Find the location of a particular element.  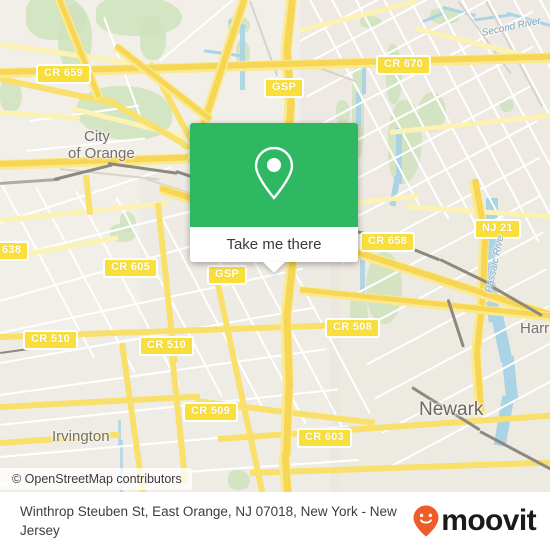

popup-pointer is located at coordinates (274, 267).